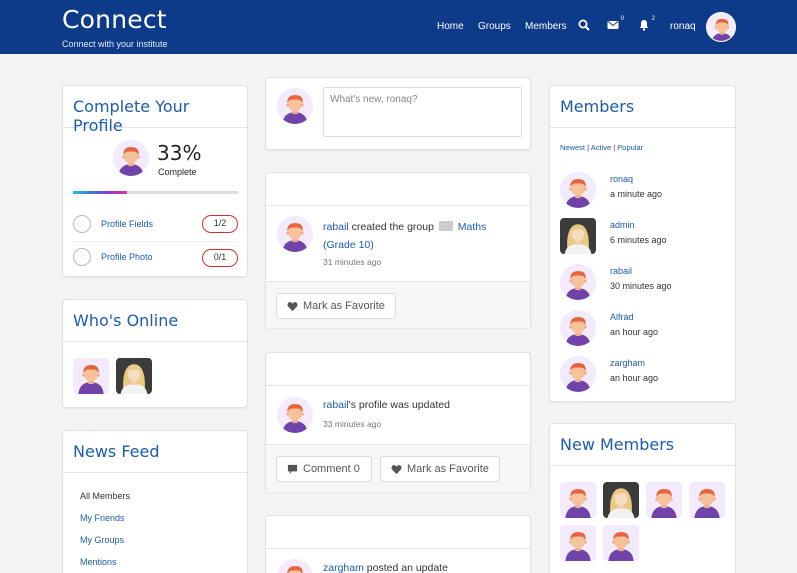  Describe the element at coordinates (292, 469) in the screenshot. I see `comment-icon` at that location.